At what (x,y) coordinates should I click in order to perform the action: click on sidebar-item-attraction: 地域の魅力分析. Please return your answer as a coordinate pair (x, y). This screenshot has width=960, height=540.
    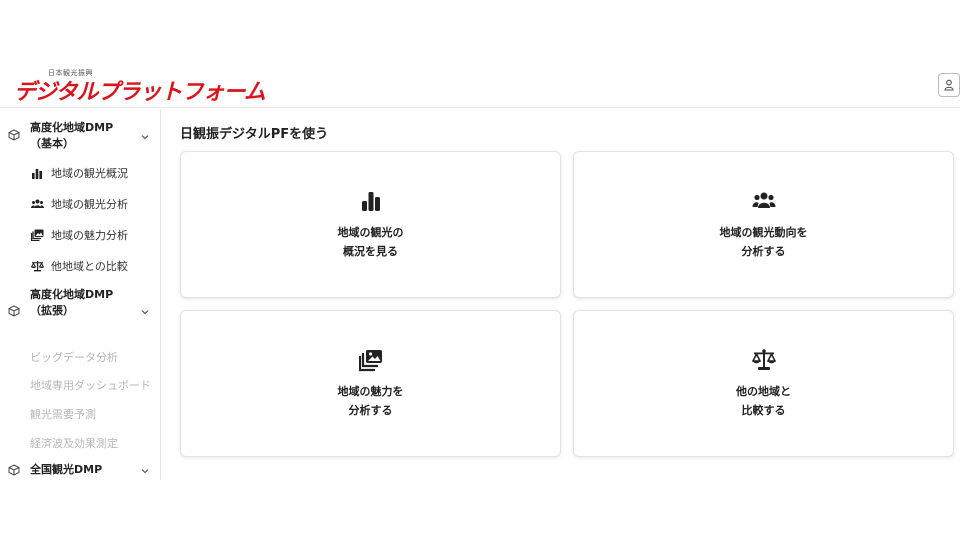
    Looking at the image, I should click on (79, 235).